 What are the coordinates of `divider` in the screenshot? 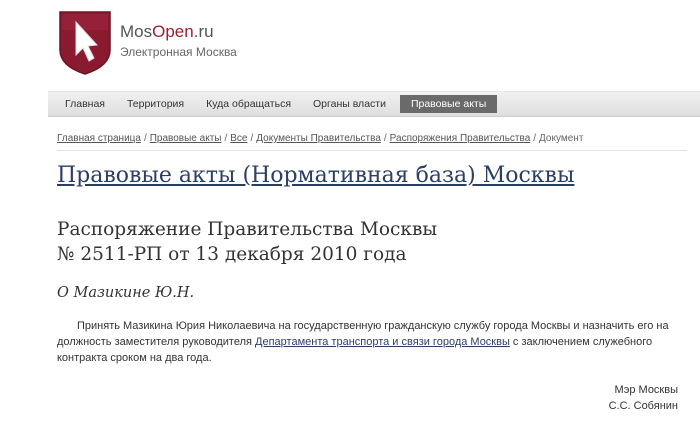 It's located at (372, 150).